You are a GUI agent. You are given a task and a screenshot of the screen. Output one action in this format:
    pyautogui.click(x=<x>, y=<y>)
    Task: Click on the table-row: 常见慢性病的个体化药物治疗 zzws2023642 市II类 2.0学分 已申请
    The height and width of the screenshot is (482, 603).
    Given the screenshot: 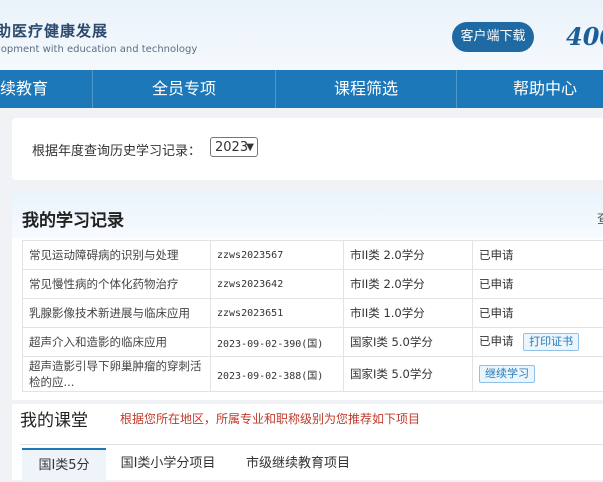 What is the action you would take?
    pyautogui.click(x=313, y=284)
    